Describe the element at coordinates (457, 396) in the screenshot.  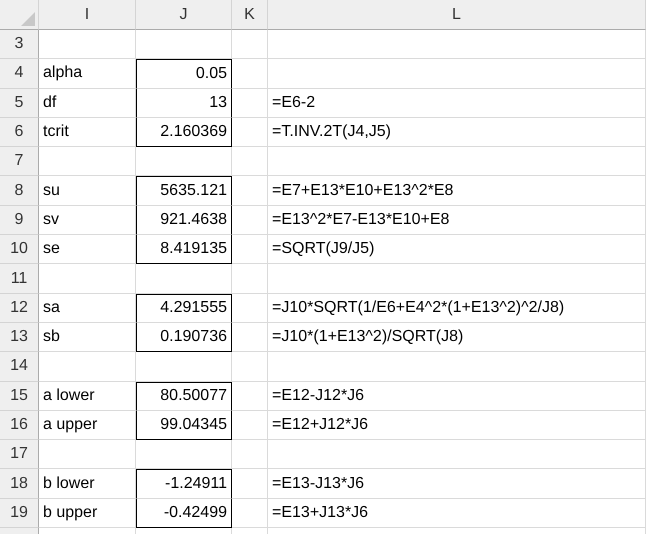
I see `table-cell: =E12-J12*J6` at that location.